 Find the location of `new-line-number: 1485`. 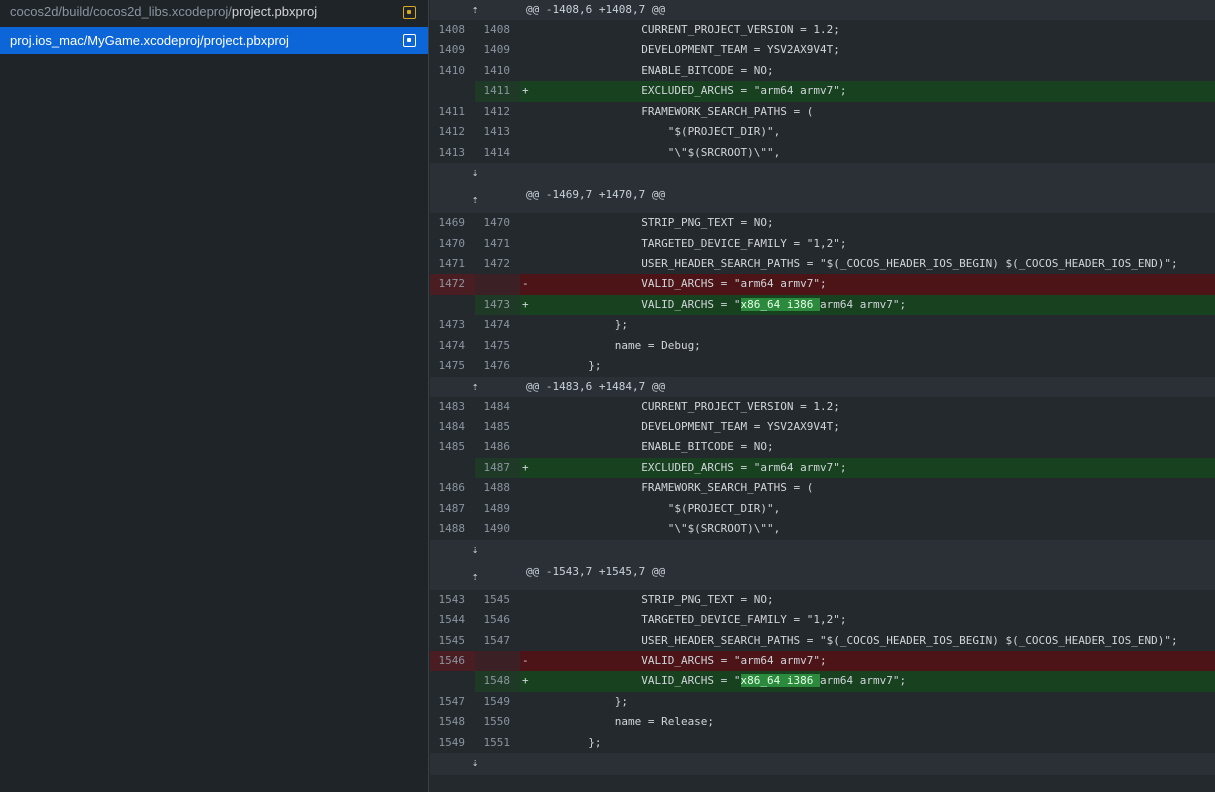

new-line-number: 1485 is located at coordinates (497, 426).